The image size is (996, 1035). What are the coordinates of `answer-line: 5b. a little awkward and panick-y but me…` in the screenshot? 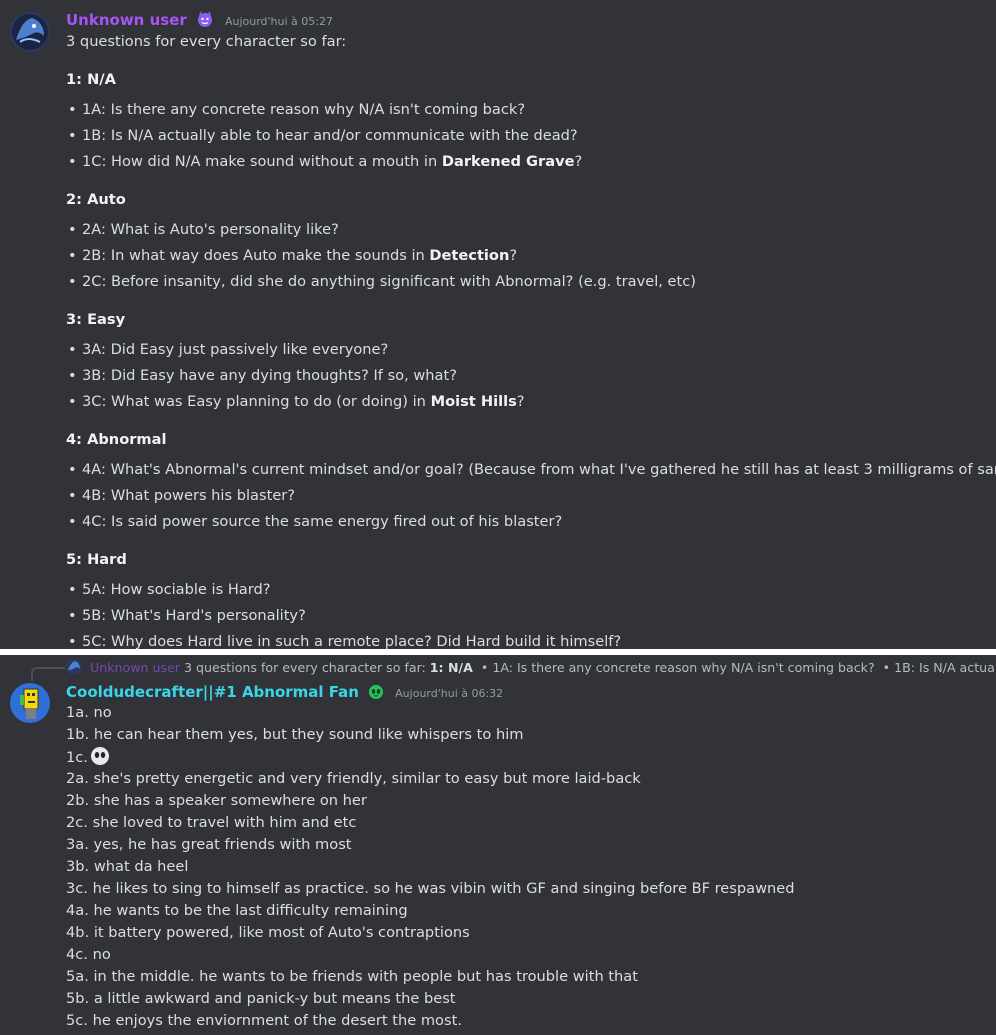 It's located at (430, 999).